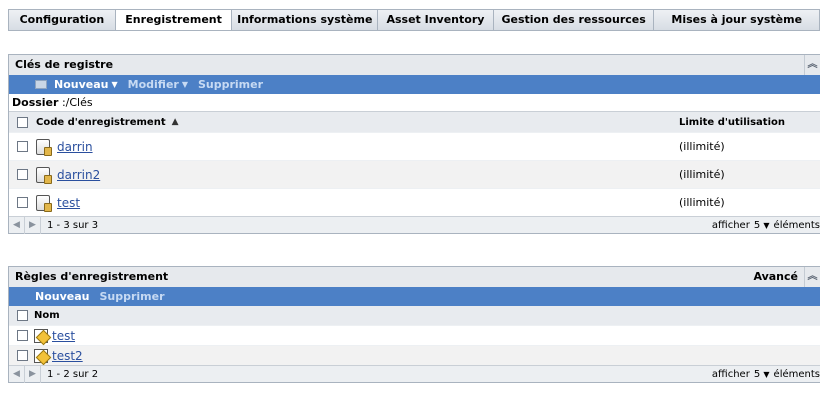 The height and width of the screenshot is (398, 820). I want to click on tab-gestion-ressources: Gestion des ressources, so click(574, 20).